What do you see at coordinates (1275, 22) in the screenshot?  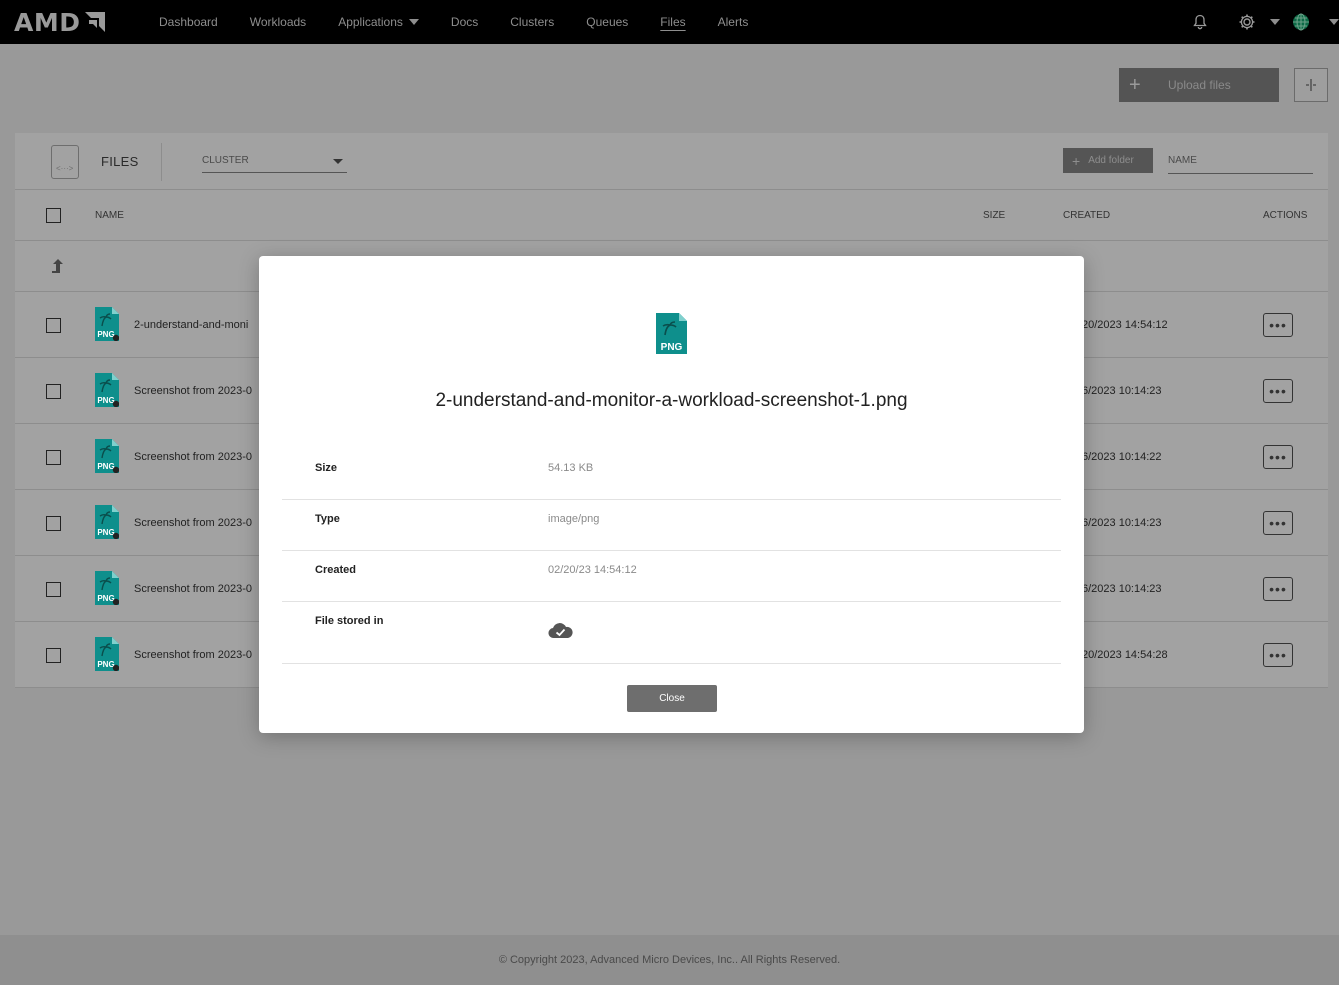 I see `settings-chevron-down-icon` at bounding box center [1275, 22].